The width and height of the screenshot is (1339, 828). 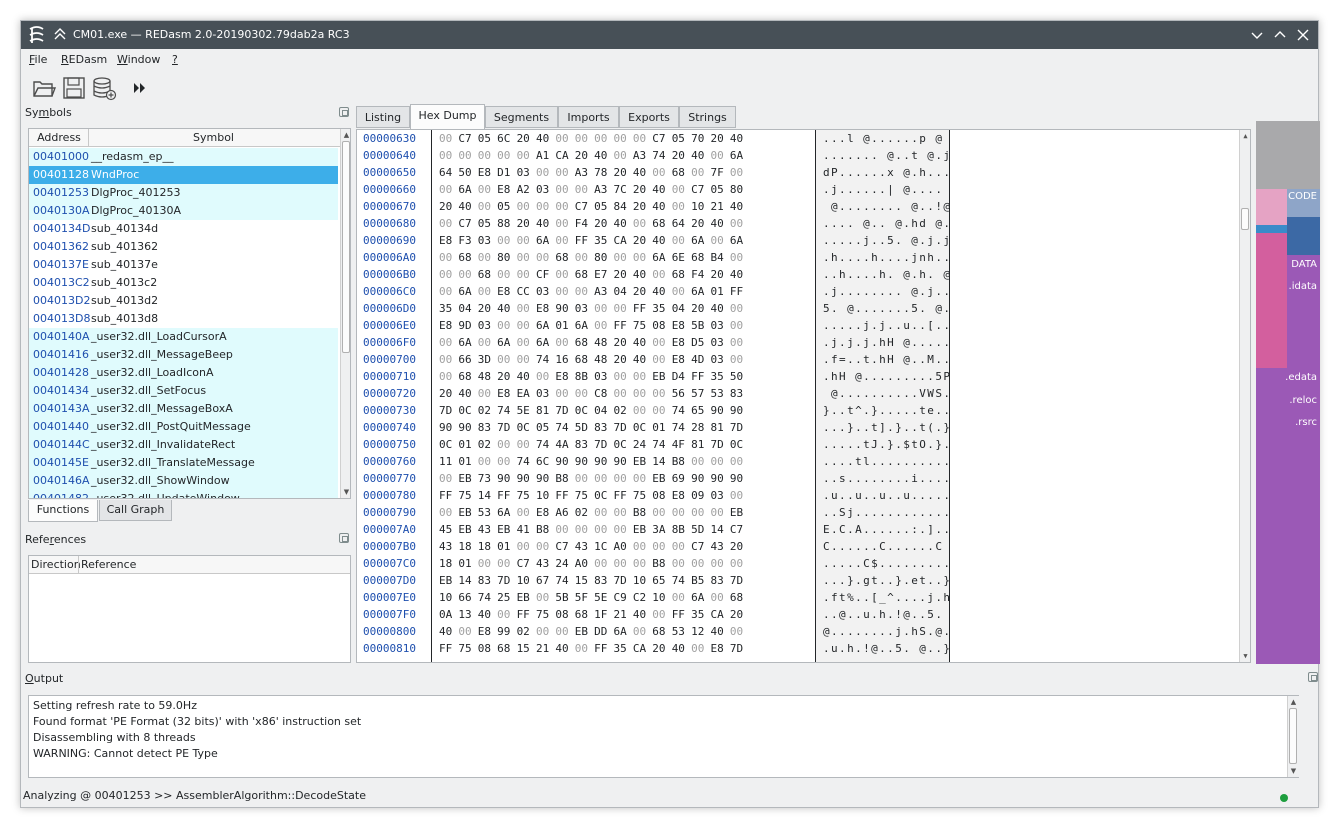 I want to click on symbol-row: 0040143A _user32.dll_MessageBoxA, so click(x=183, y=409).